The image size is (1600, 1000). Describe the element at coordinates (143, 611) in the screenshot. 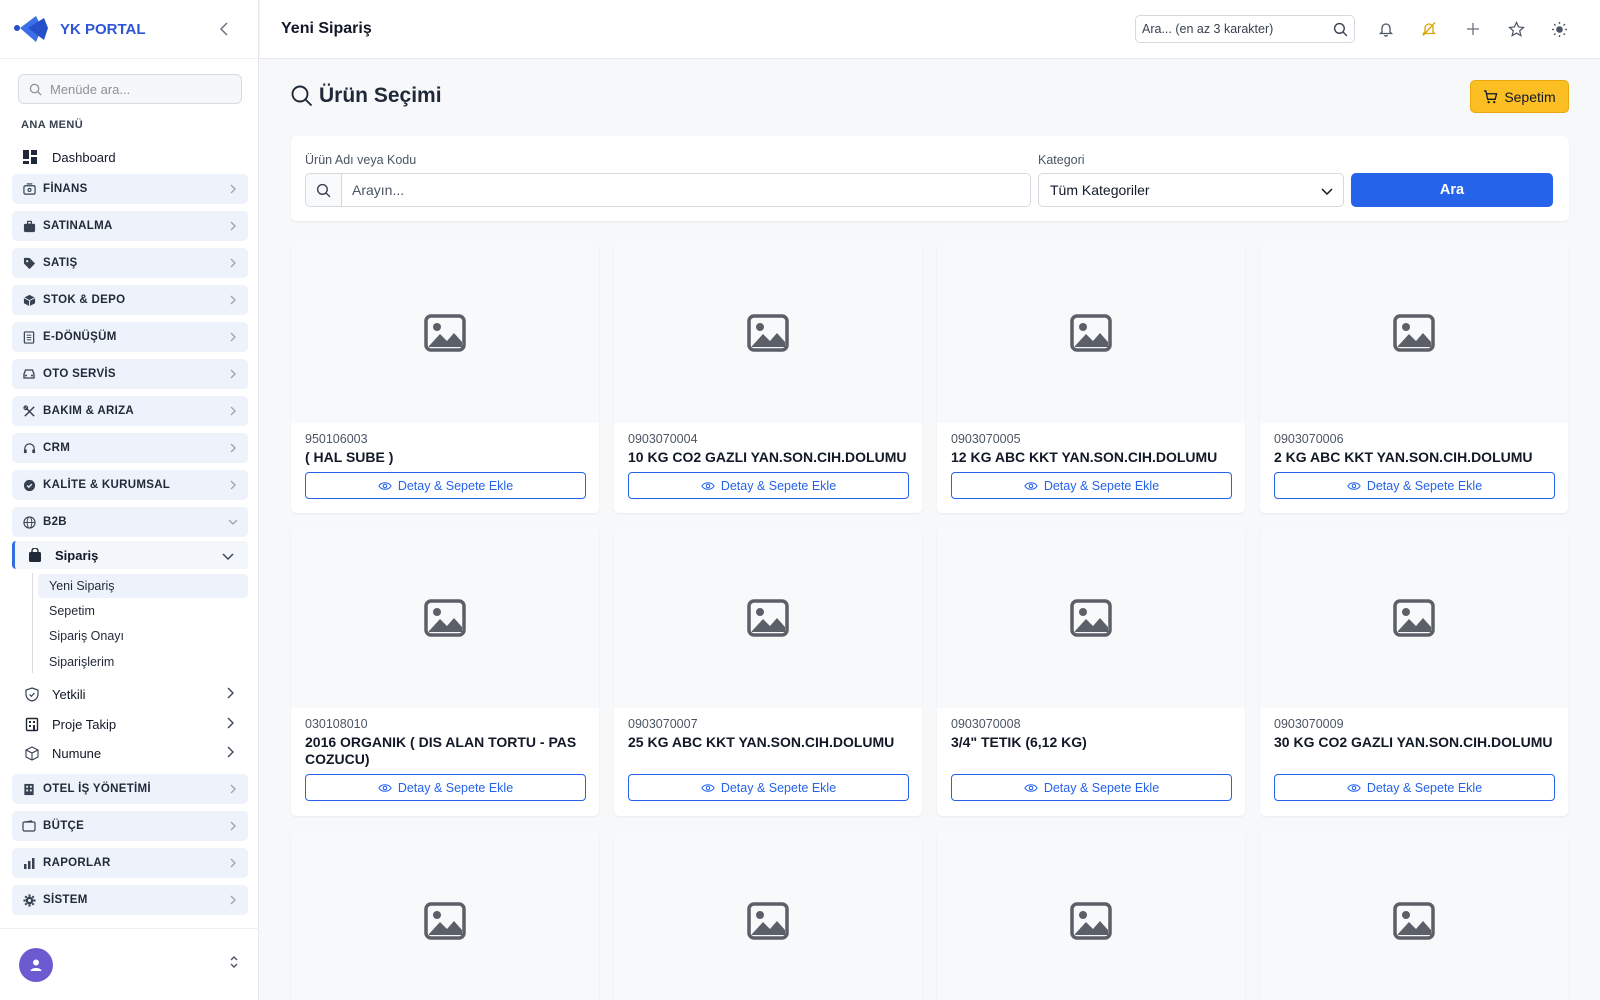

I see `sidebar-item-sepetim: Sepetim` at that location.